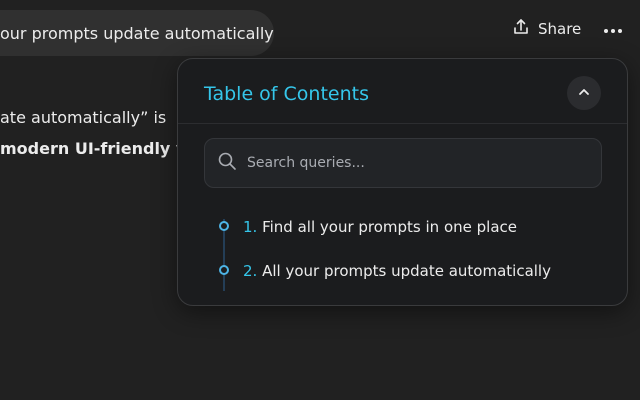 The height and width of the screenshot is (400, 640). I want to click on chevron-up-icon, so click(584, 93).